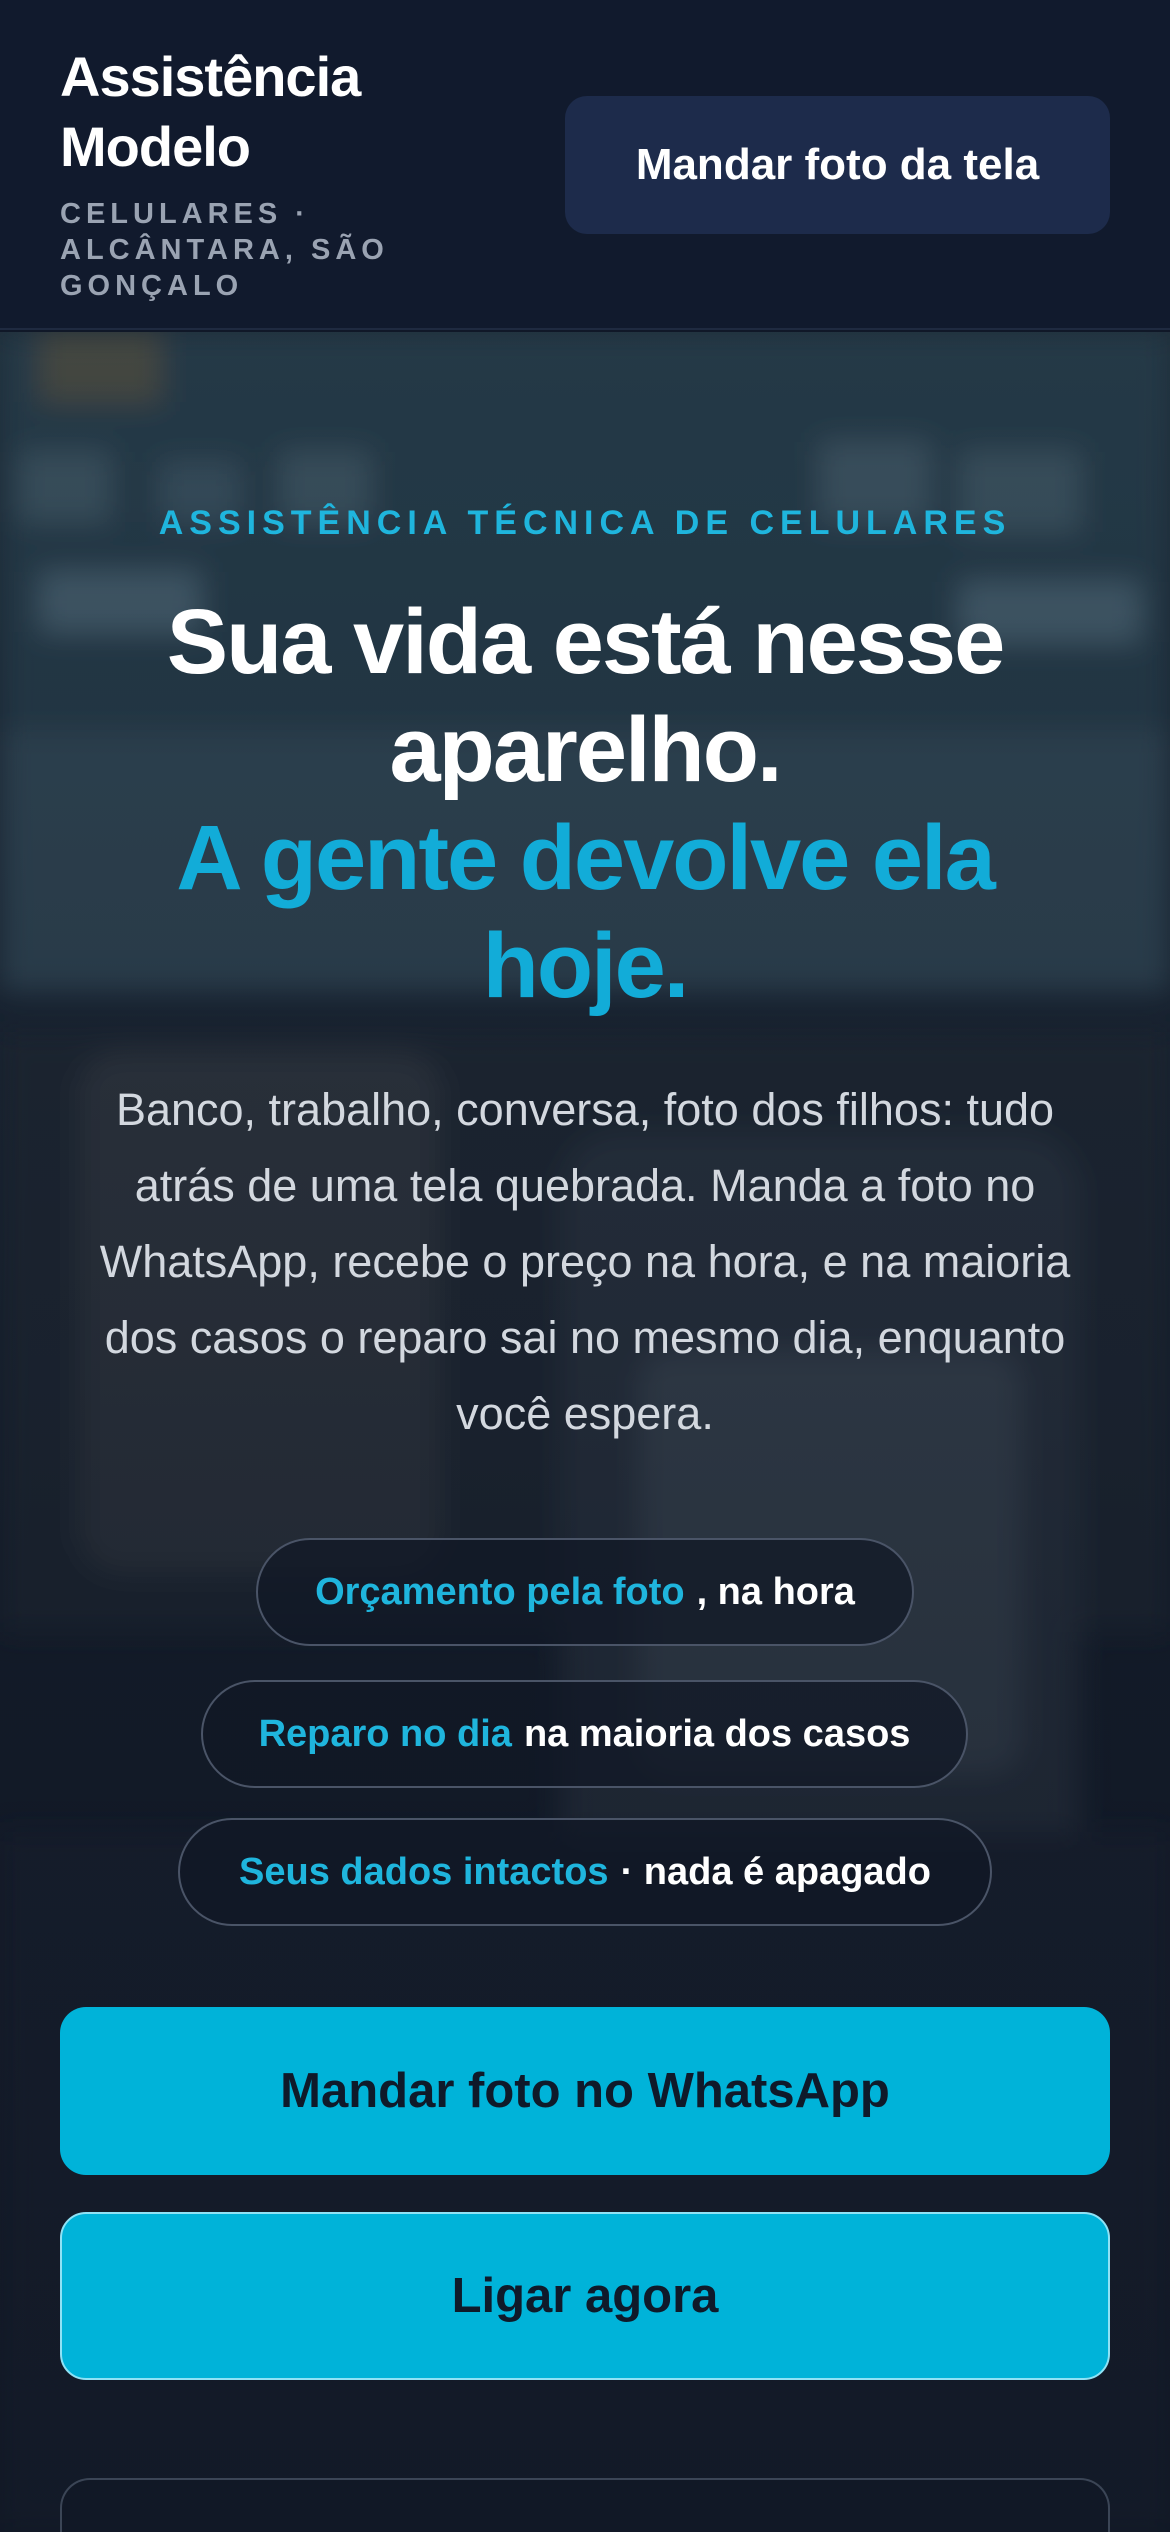  Describe the element at coordinates (837, 165) in the screenshot. I see `send-screen-photo-button: Mandar foto da tela` at that location.